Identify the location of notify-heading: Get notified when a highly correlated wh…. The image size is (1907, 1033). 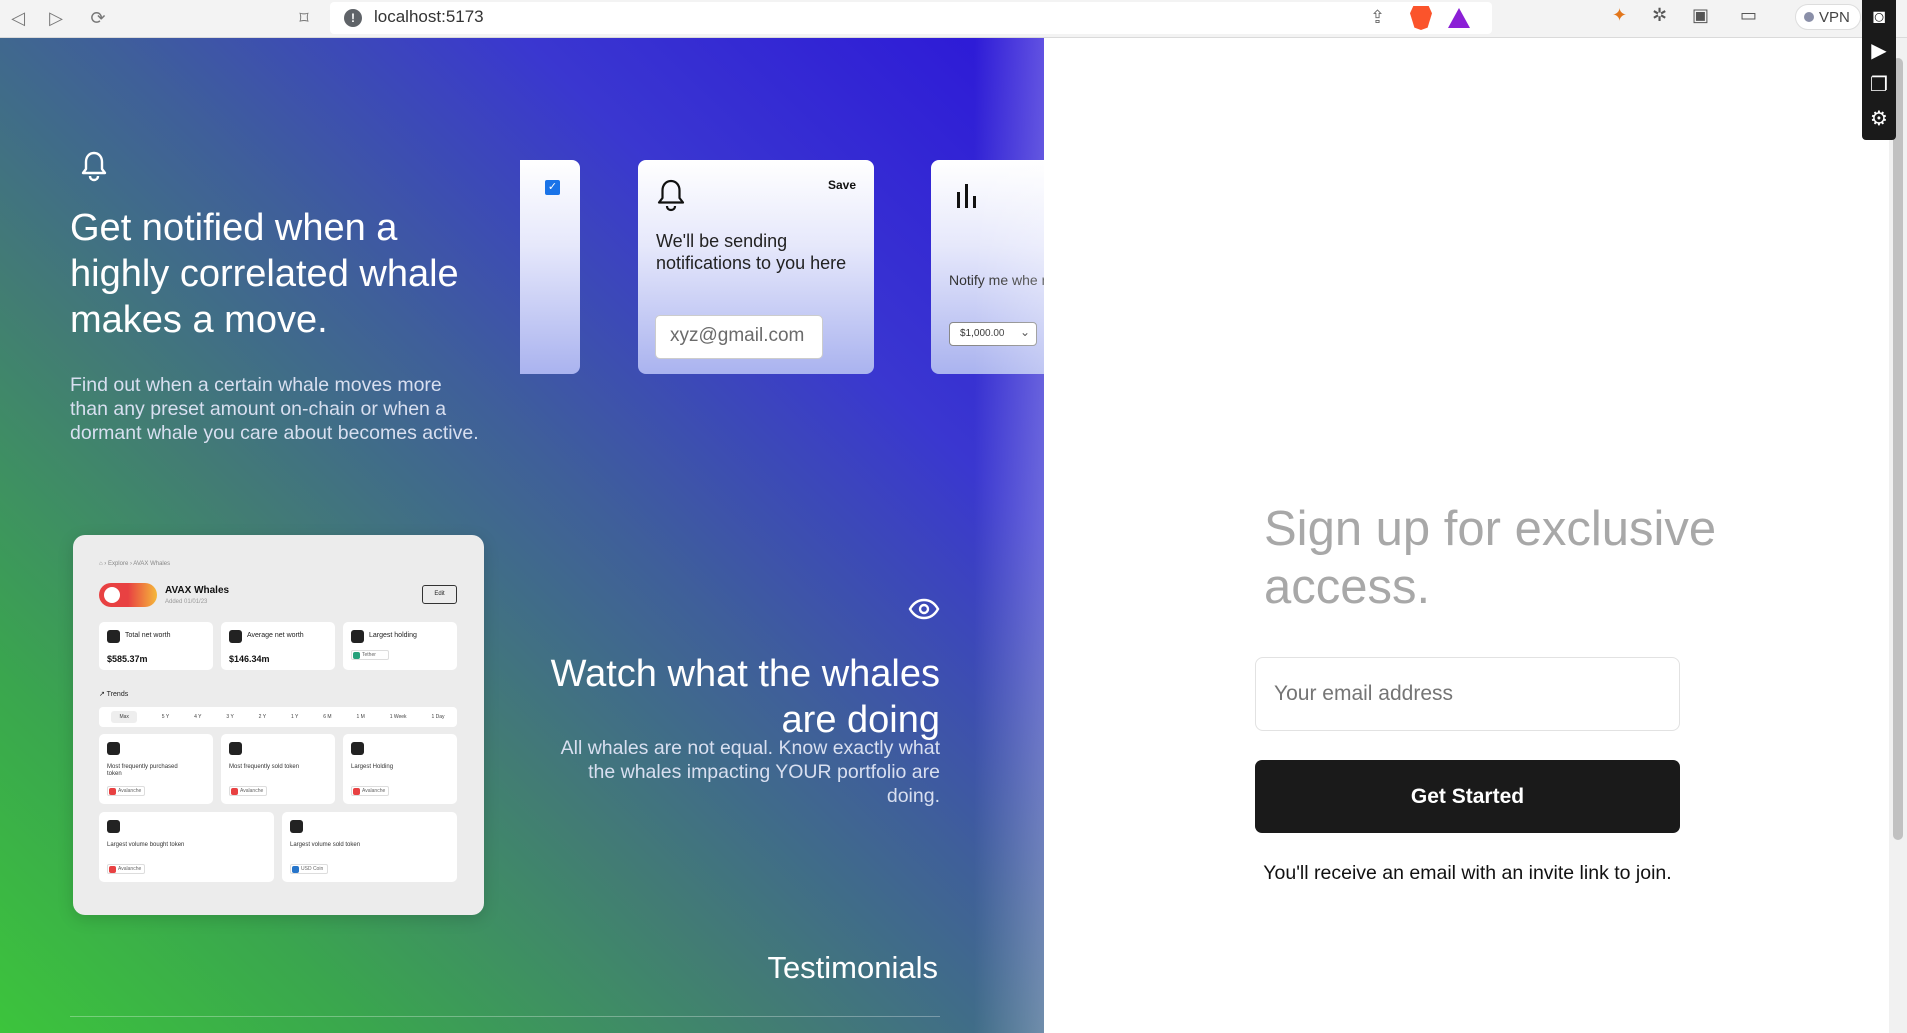
(264, 274).